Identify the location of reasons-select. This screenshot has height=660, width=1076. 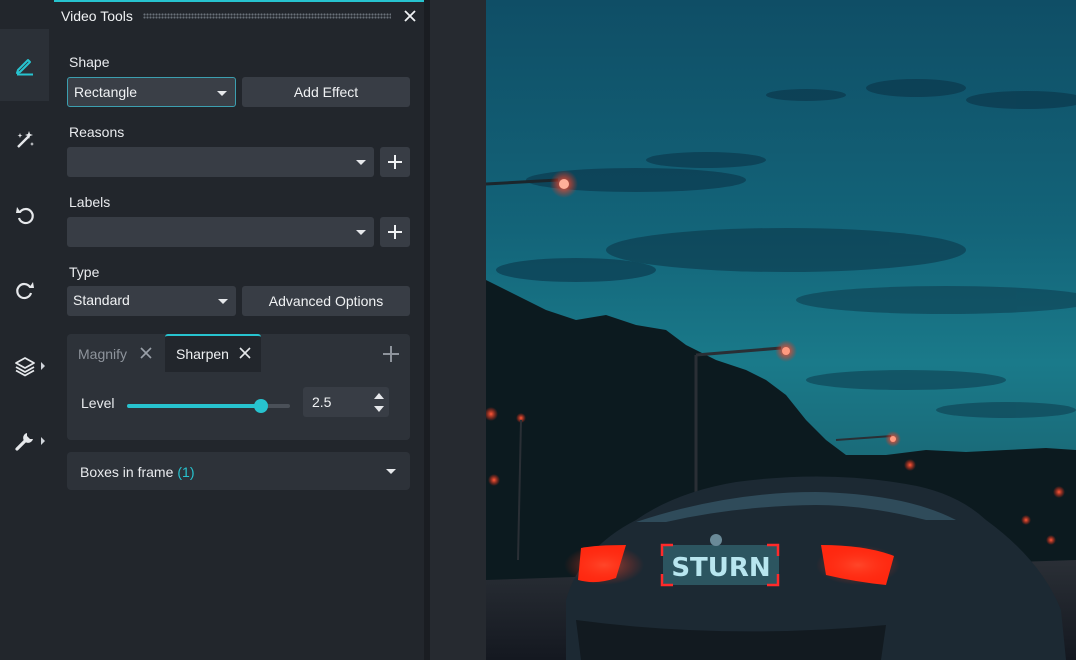
(220, 162).